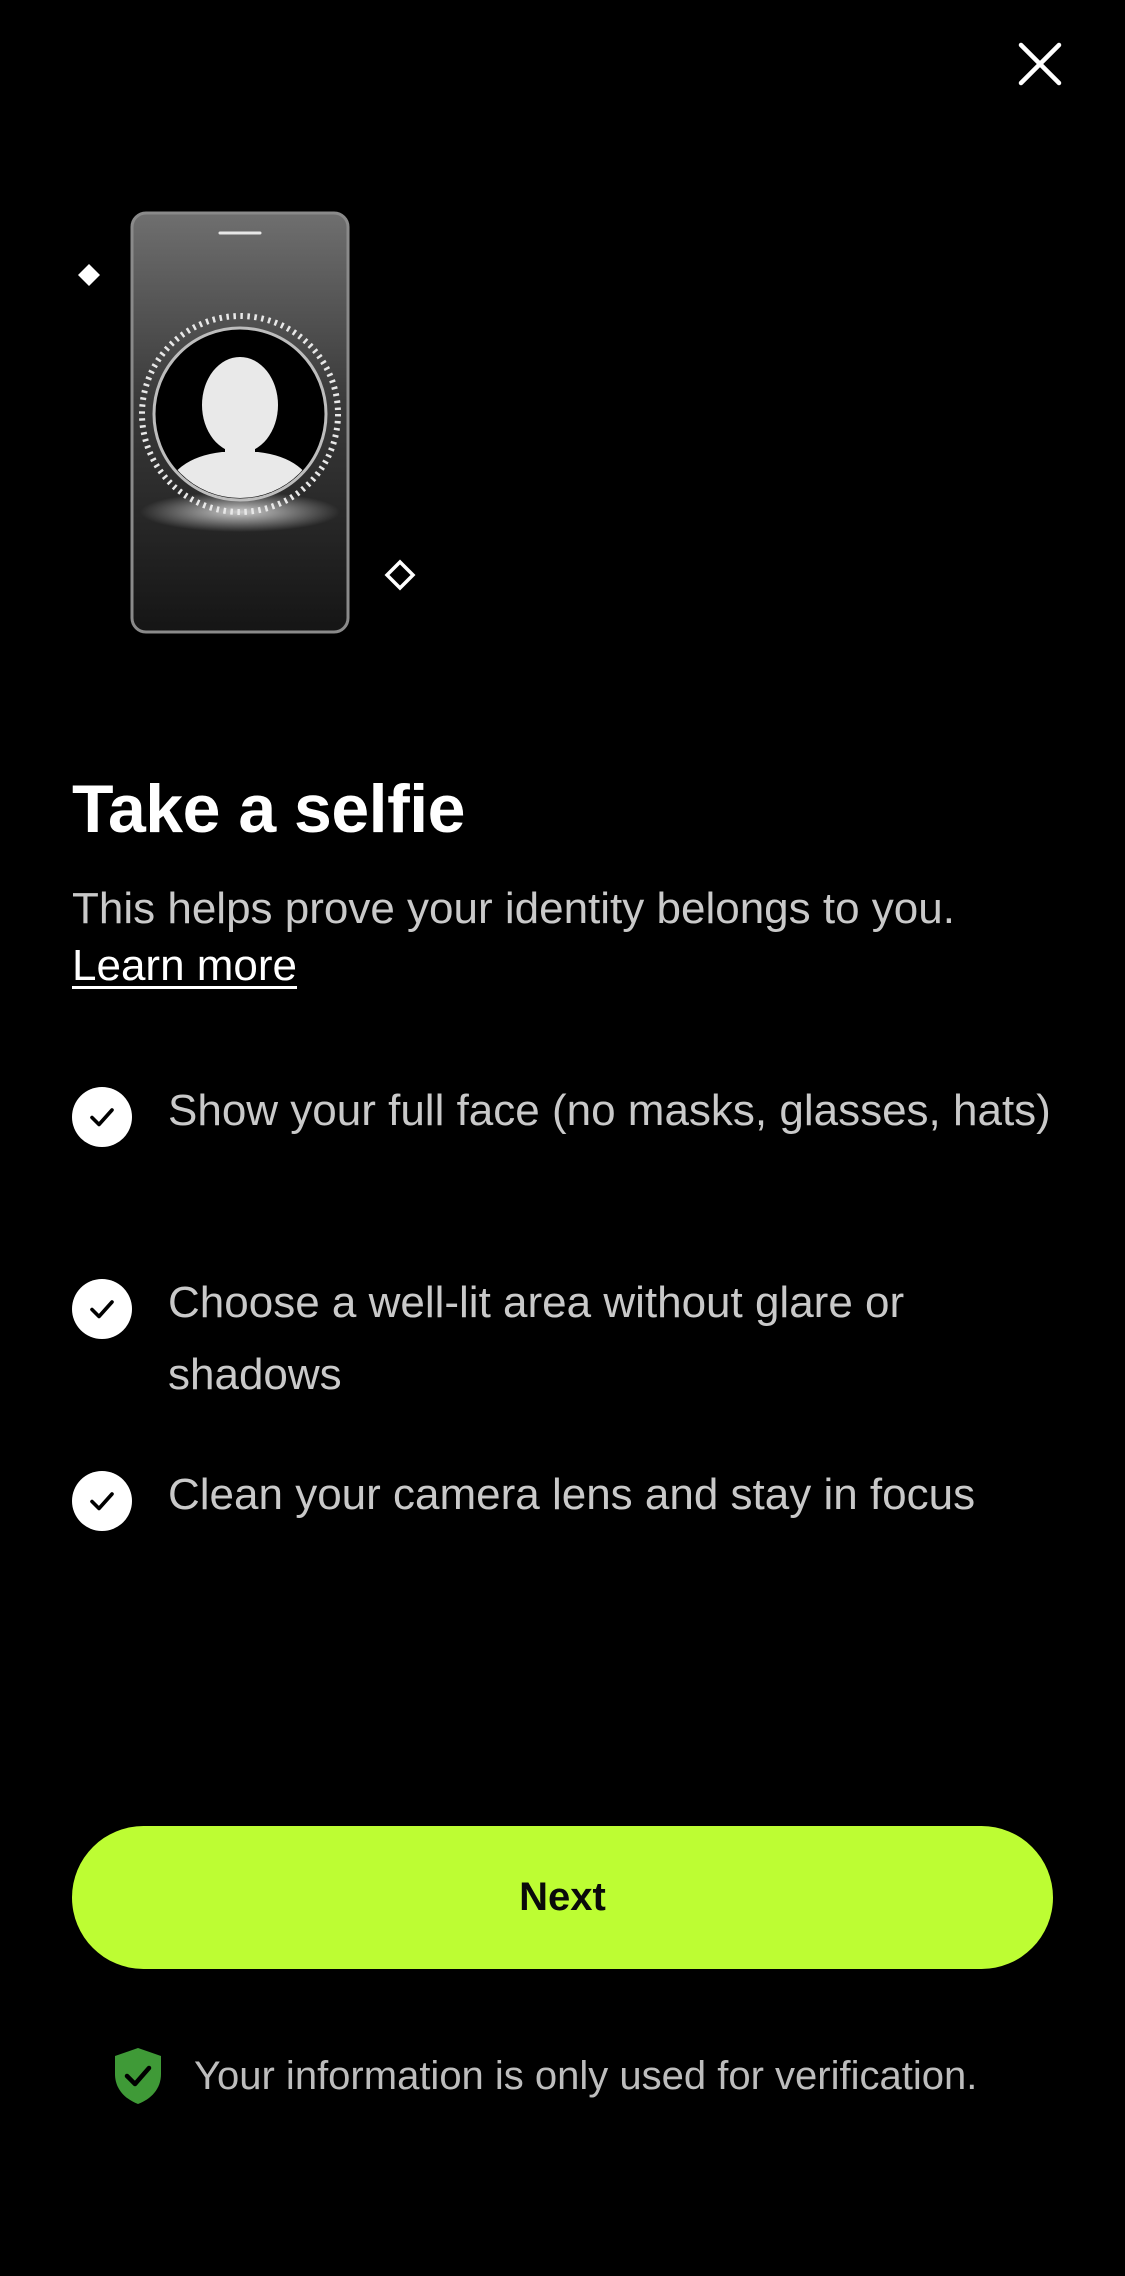 This screenshot has width=1125, height=2276. What do you see at coordinates (138, 2076) in the screenshot?
I see `shield-check-icon` at bounding box center [138, 2076].